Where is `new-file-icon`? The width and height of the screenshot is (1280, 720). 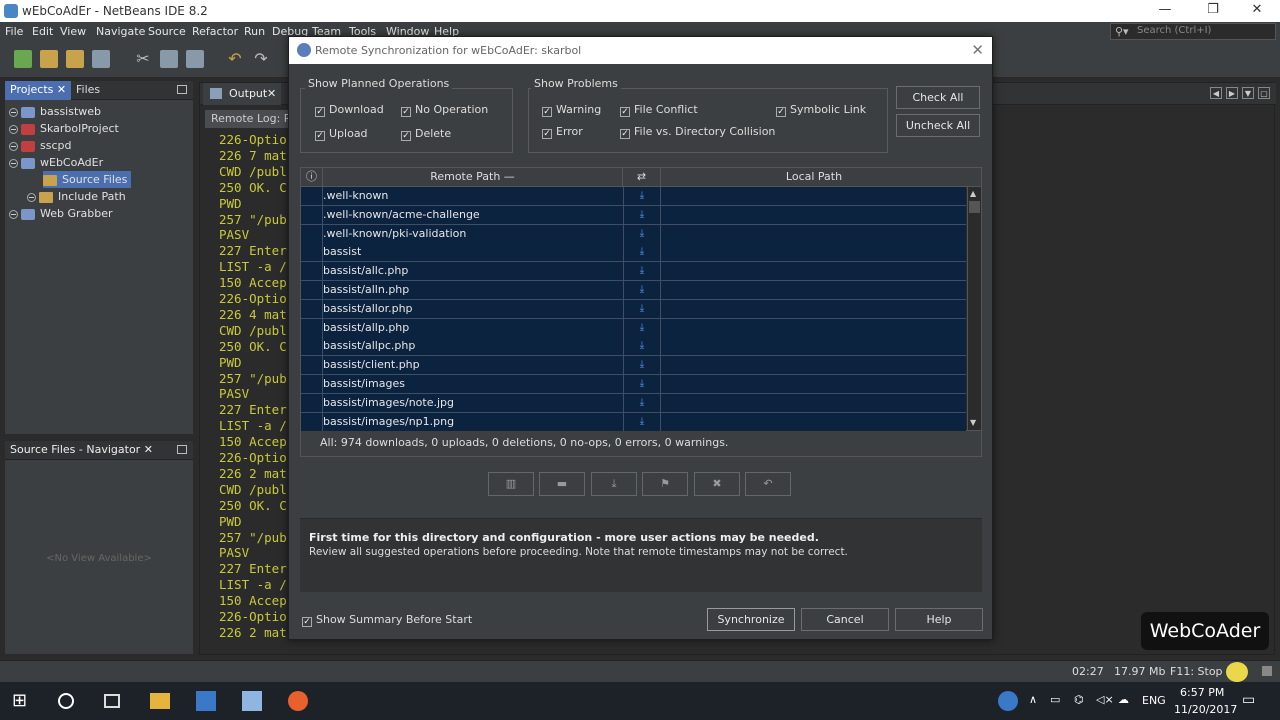
new-file-icon is located at coordinates (23, 59).